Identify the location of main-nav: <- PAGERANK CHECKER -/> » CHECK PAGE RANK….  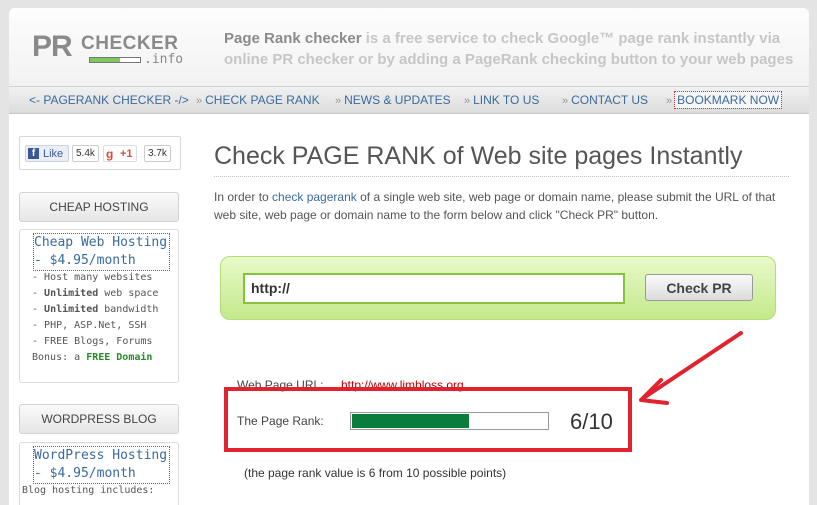
(409, 100).